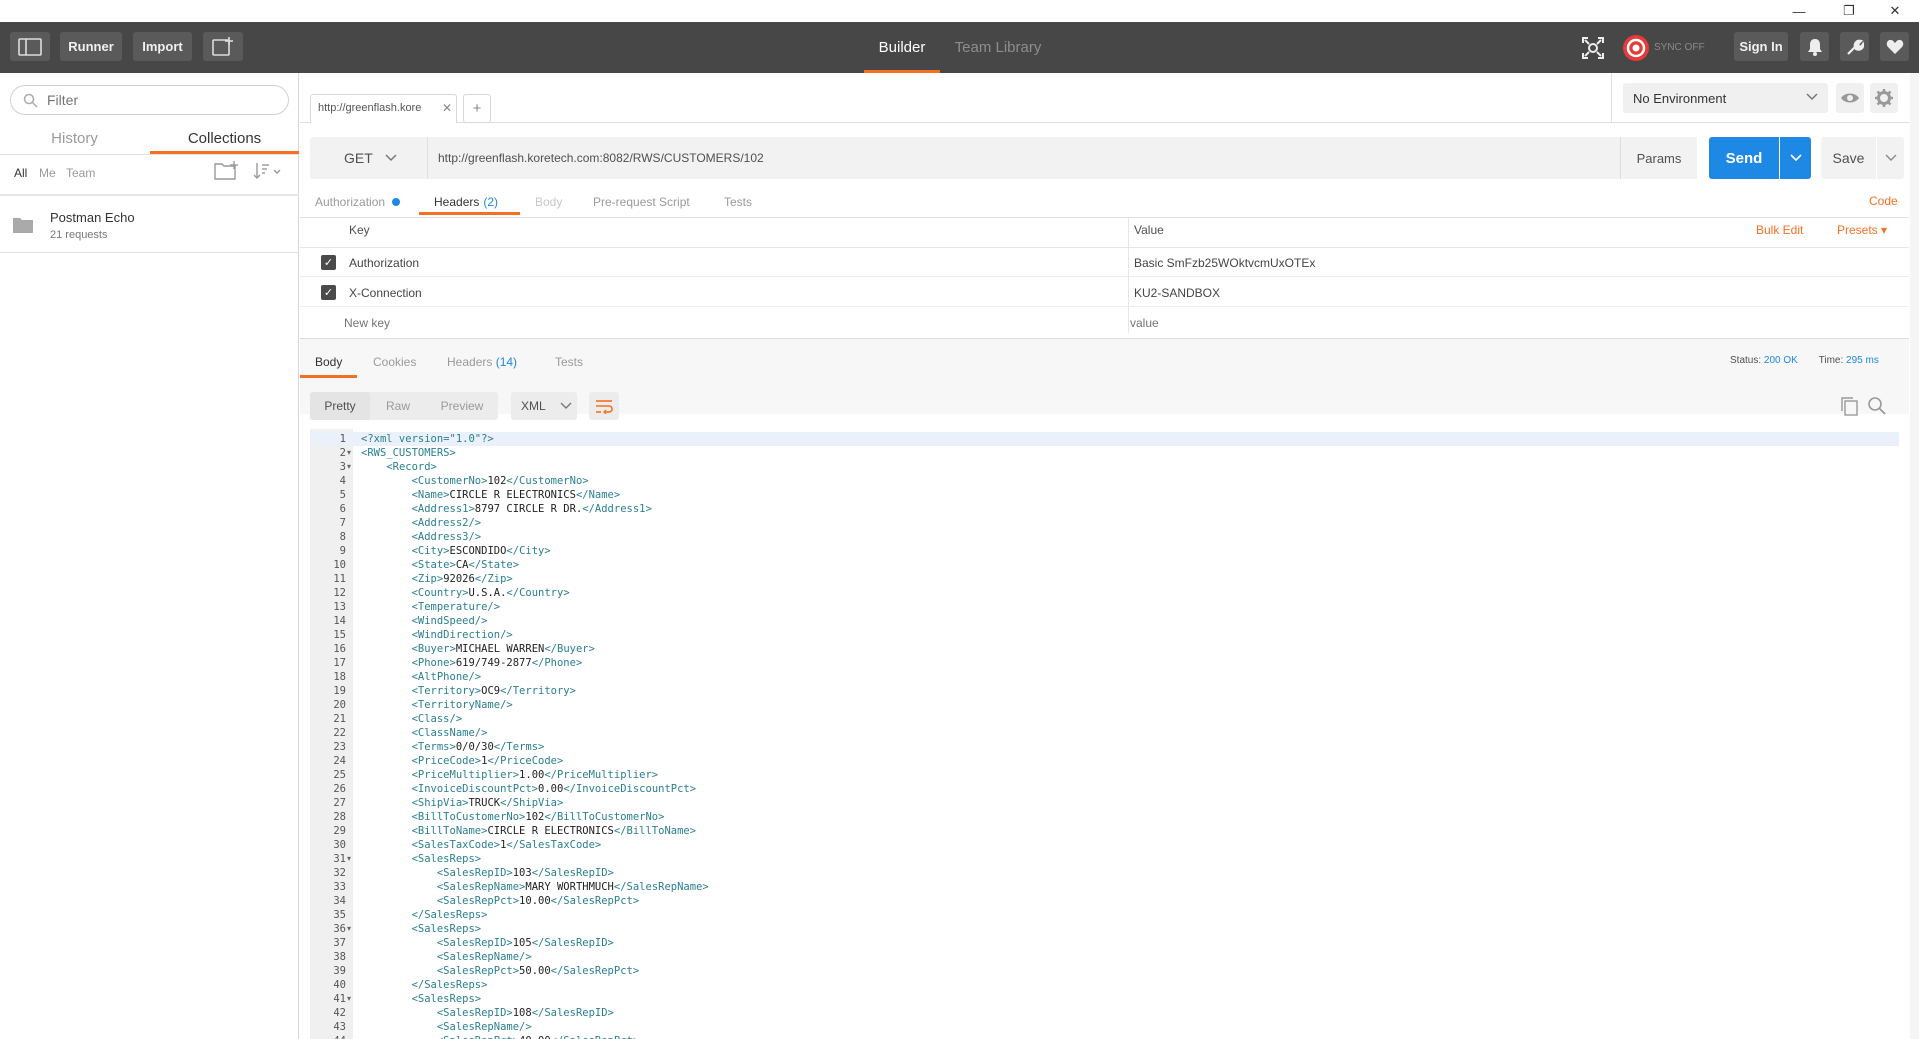 The width and height of the screenshot is (1919, 1039). What do you see at coordinates (1799, 11) in the screenshot?
I see `minimize-button: —` at bounding box center [1799, 11].